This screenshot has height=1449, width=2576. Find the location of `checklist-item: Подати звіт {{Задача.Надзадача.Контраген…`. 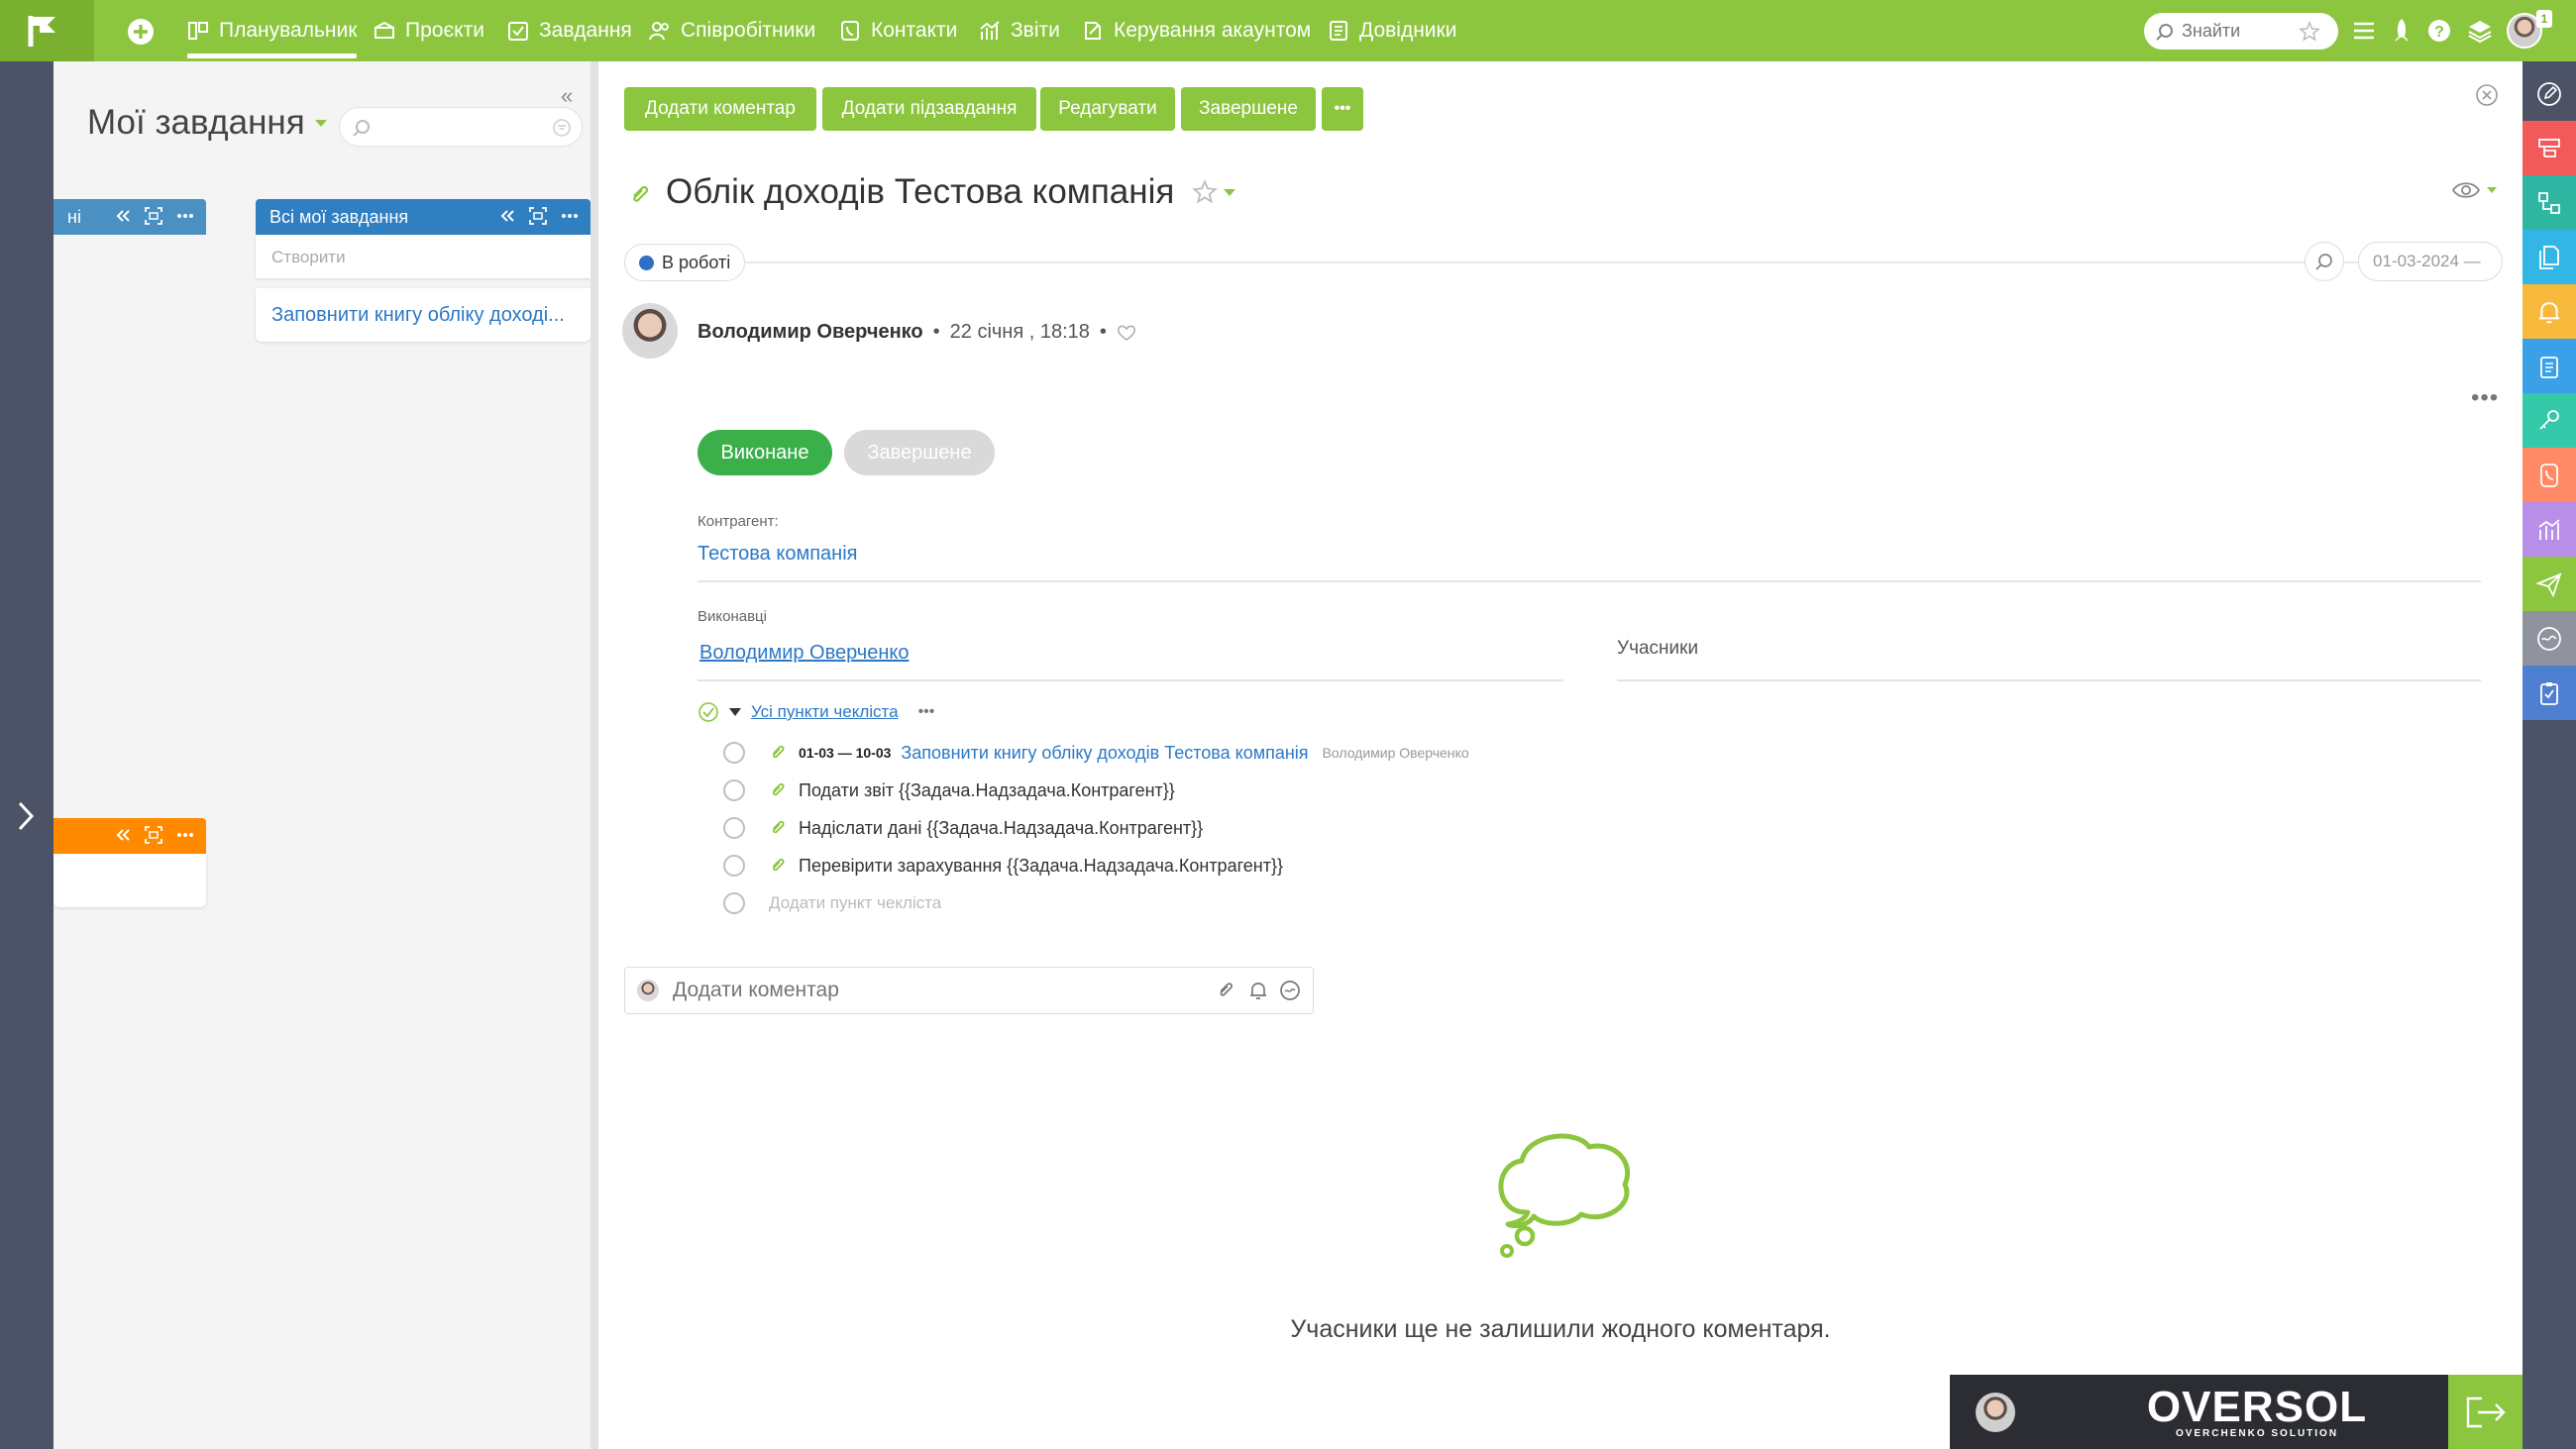

checklist-item: Подати звіт {{Задача.Надзадача.Контраген… is located at coordinates (949, 790).